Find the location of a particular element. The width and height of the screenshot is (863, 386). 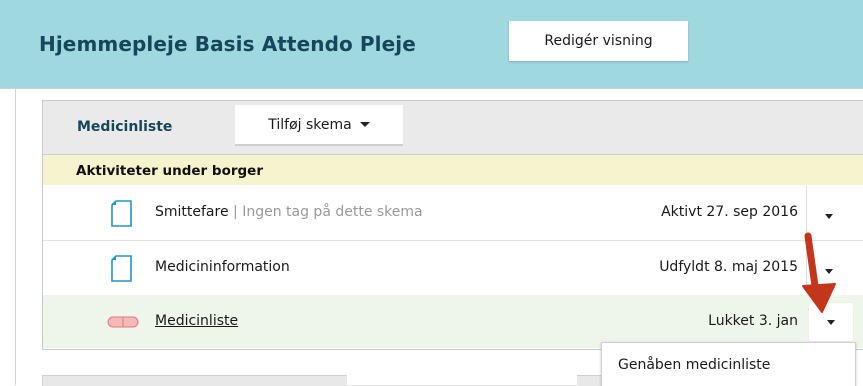

panel-title: Medicinliste is located at coordinates (125, 127).